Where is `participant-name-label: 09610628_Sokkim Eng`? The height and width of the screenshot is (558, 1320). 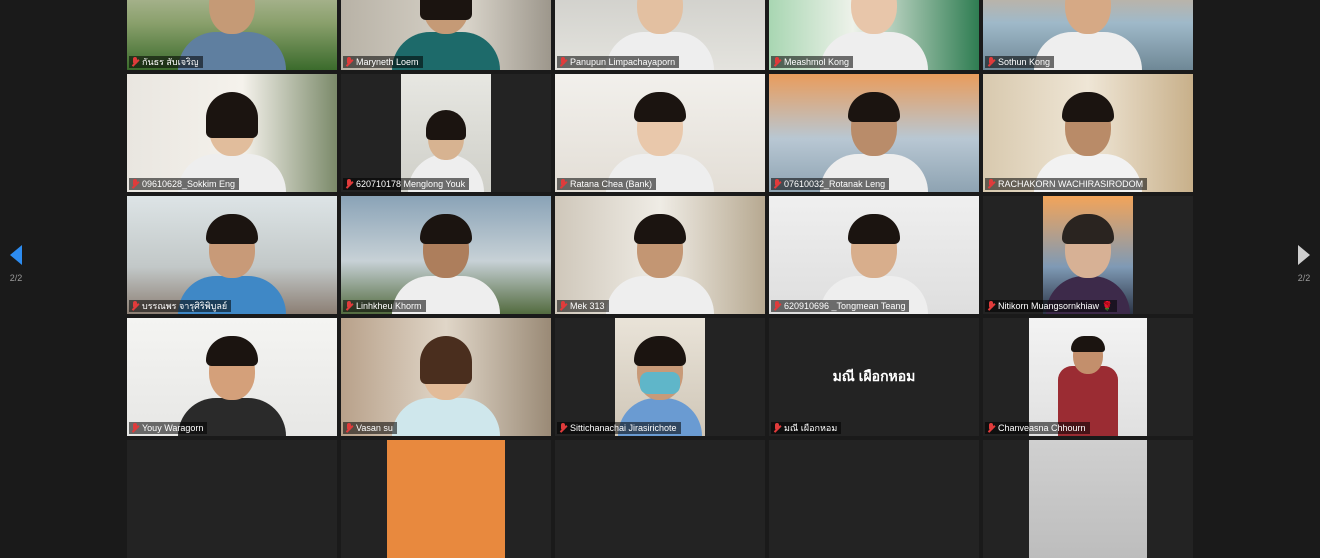
participant-name-label: 09610628_Sokkim Eng is located at coordinates (184, 184).